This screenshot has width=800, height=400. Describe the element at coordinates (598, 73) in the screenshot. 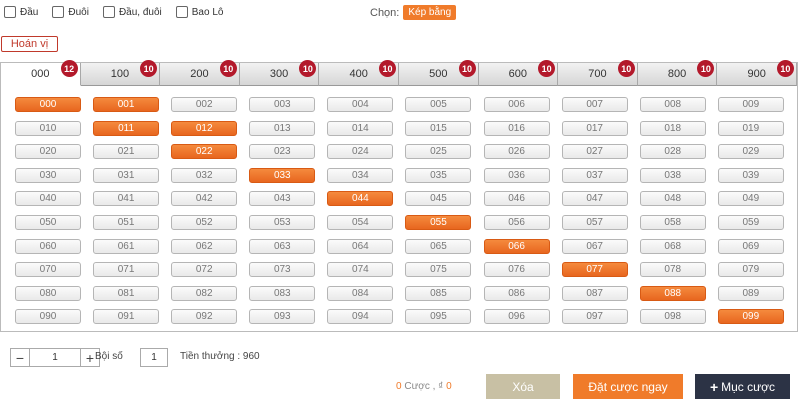

I see `tab-700: 700 10` at that location.